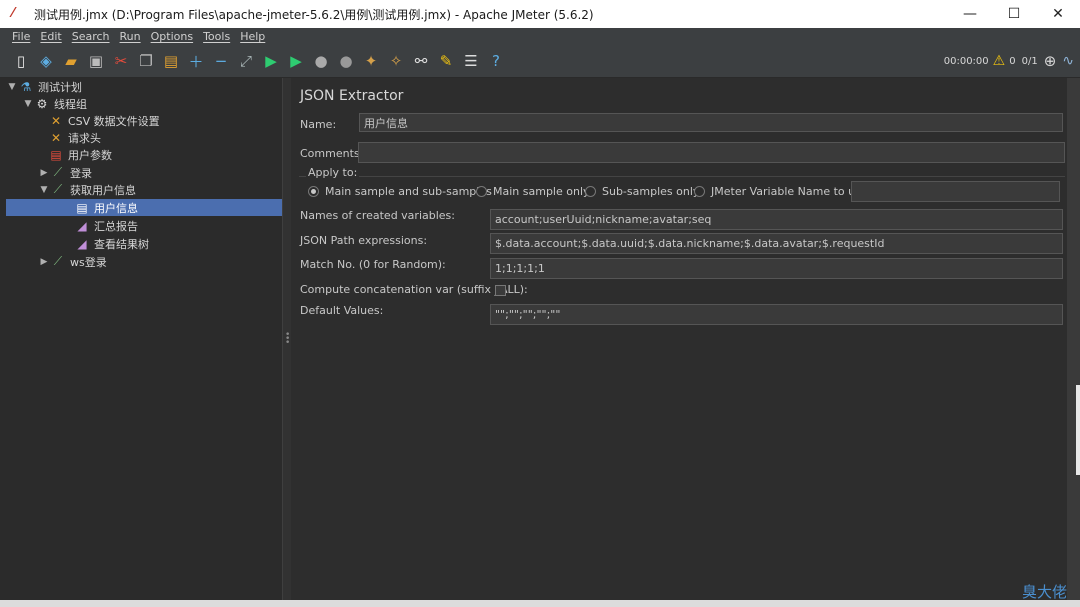 This screenshot has height=607, width=1080. What do you see at coordinates (711, 152) in the screenshot?
I see `comments-field` at bounding box center [711, 152].